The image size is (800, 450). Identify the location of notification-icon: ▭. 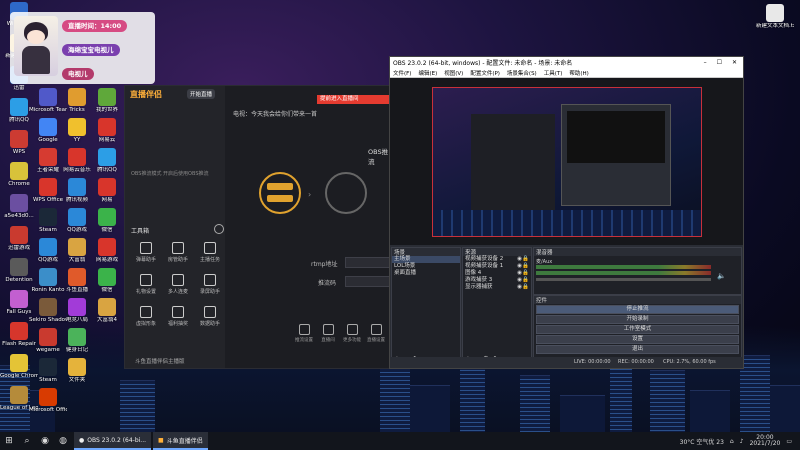
(789, 441).